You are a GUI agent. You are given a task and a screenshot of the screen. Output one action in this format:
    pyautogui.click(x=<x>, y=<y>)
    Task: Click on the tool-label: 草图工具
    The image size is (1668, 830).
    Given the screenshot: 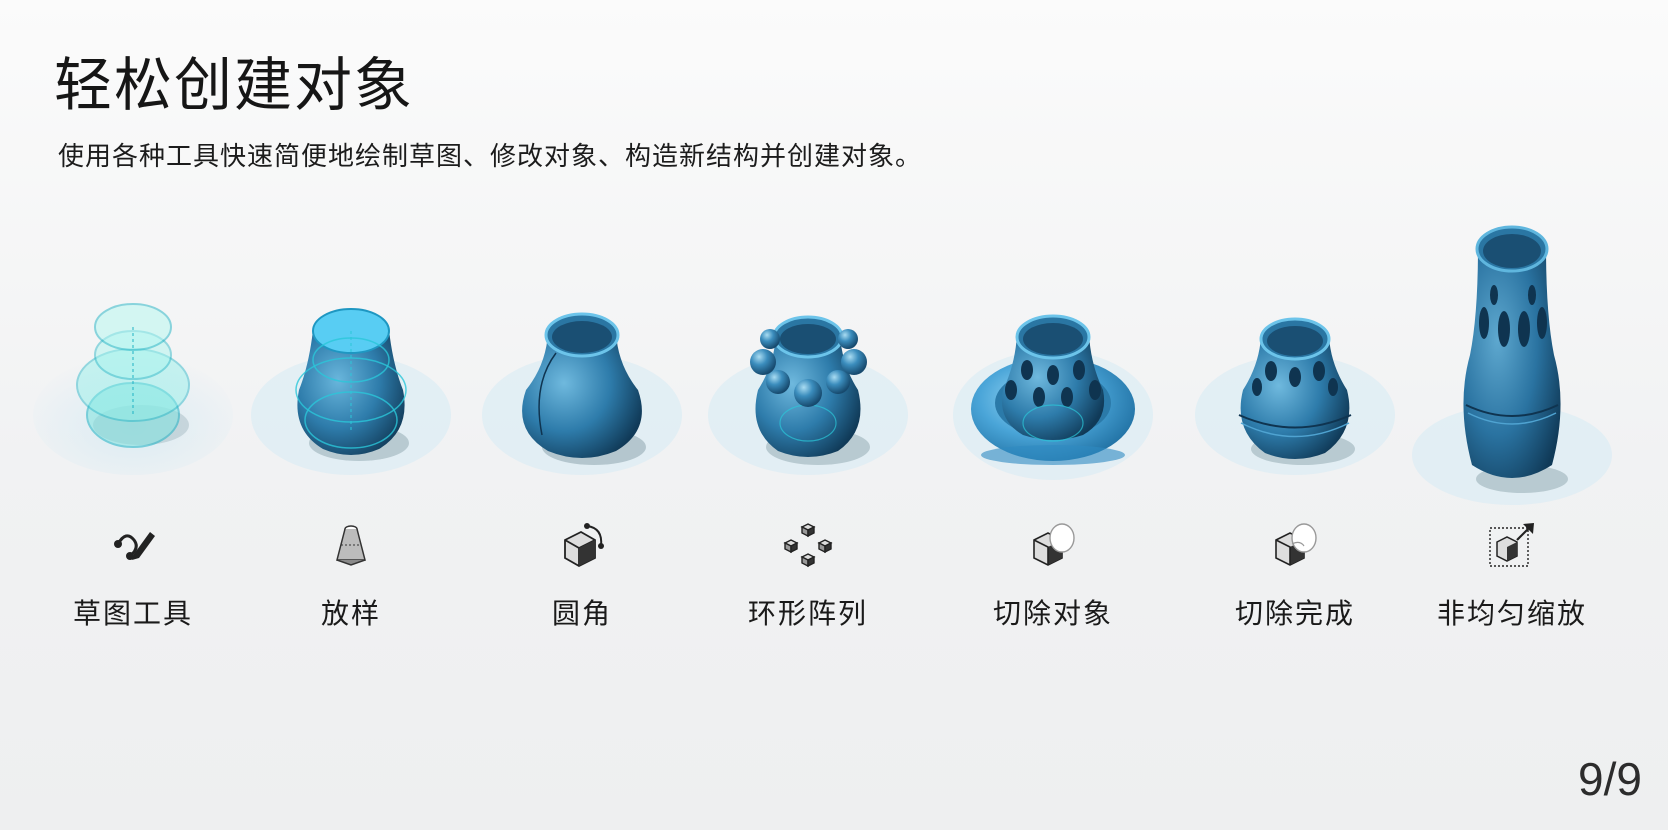 What is the action you would take?
    pyautogui.click(x=132, y=613)
    